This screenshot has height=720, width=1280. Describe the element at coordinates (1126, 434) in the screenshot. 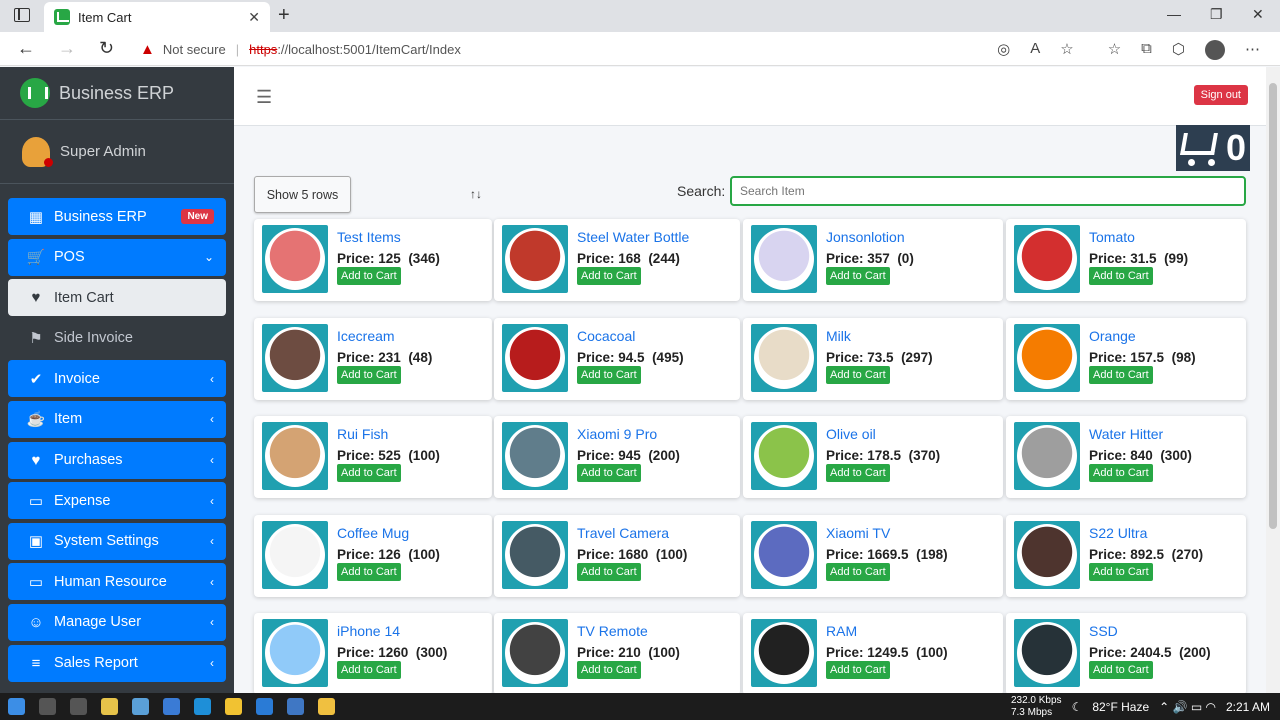

I see `product-name: Water Hitter` at that location.